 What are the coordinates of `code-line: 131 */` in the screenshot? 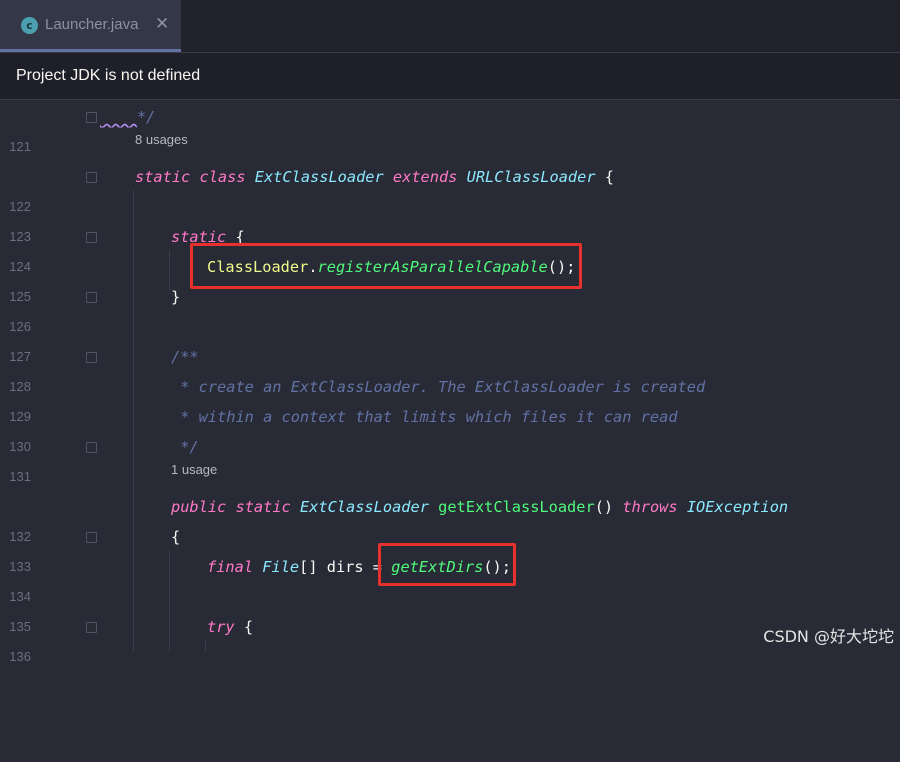 It's located at (450, 458).